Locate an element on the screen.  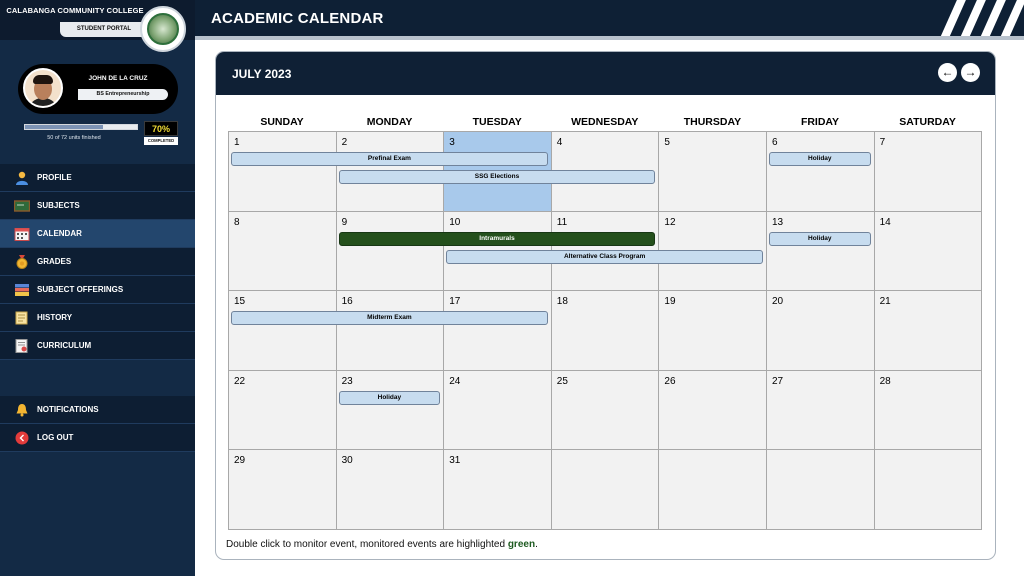
day-number: 26 is located at coordinates (670, 381).